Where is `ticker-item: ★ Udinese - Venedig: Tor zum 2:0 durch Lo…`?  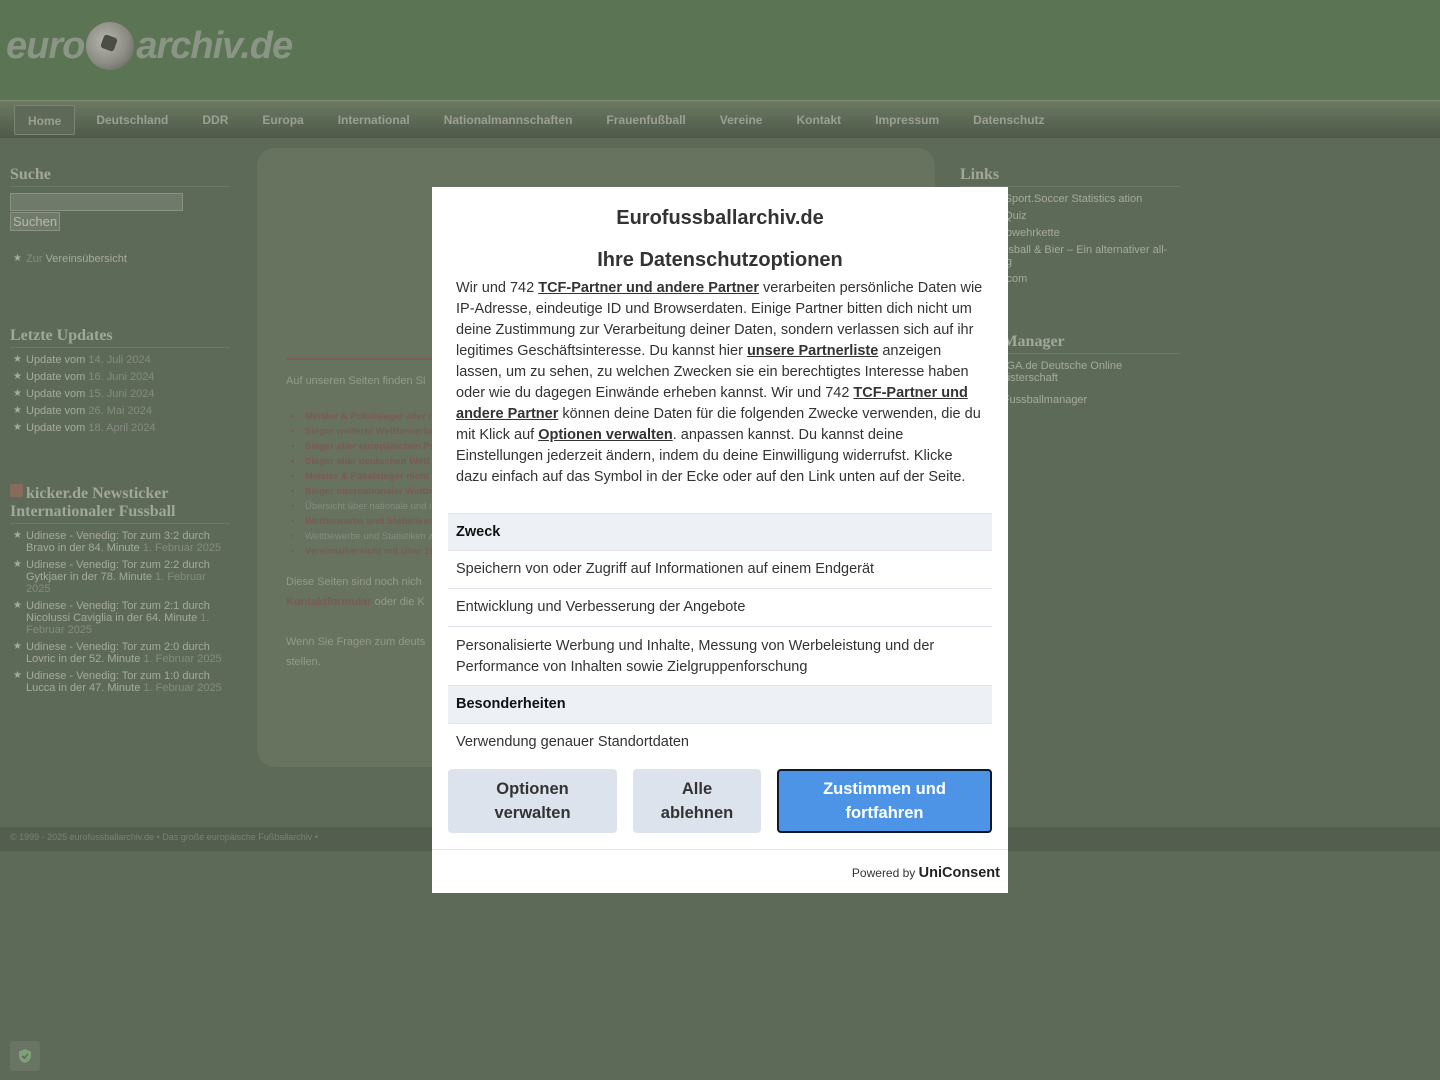 ticker-item: ★ Udinese - Venedig: Tor zum 2:0 durch Lo… is located at coordinates (117, 653).